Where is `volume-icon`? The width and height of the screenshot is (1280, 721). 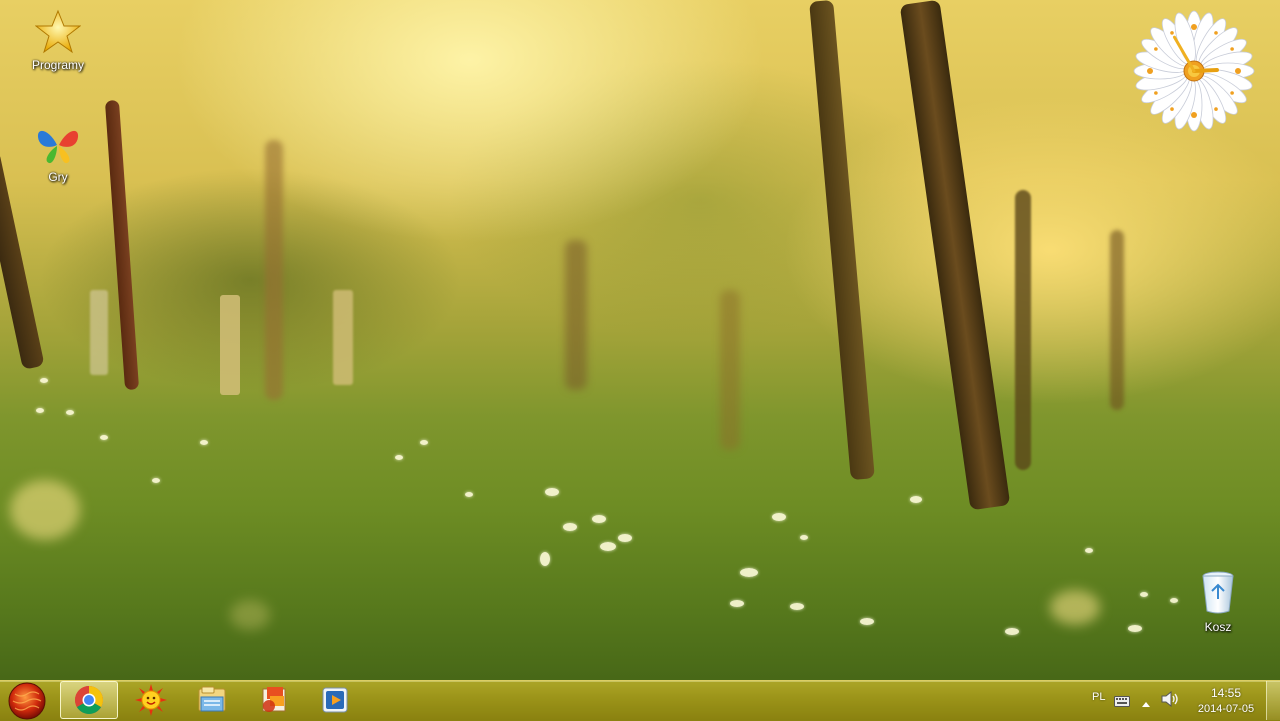 volume-icon is located at coordinates (1170, 701).